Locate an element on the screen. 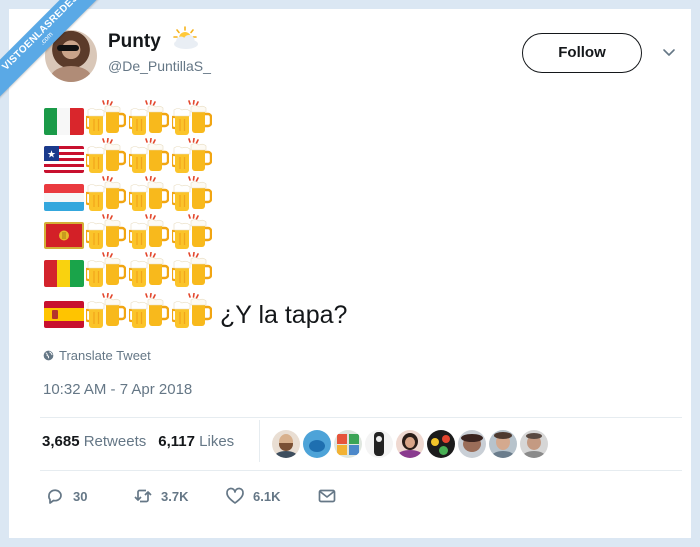 This screenshot has height=547, width=700. translate-tweet-link: Translate Tweet is located at coordinates (97, 355).